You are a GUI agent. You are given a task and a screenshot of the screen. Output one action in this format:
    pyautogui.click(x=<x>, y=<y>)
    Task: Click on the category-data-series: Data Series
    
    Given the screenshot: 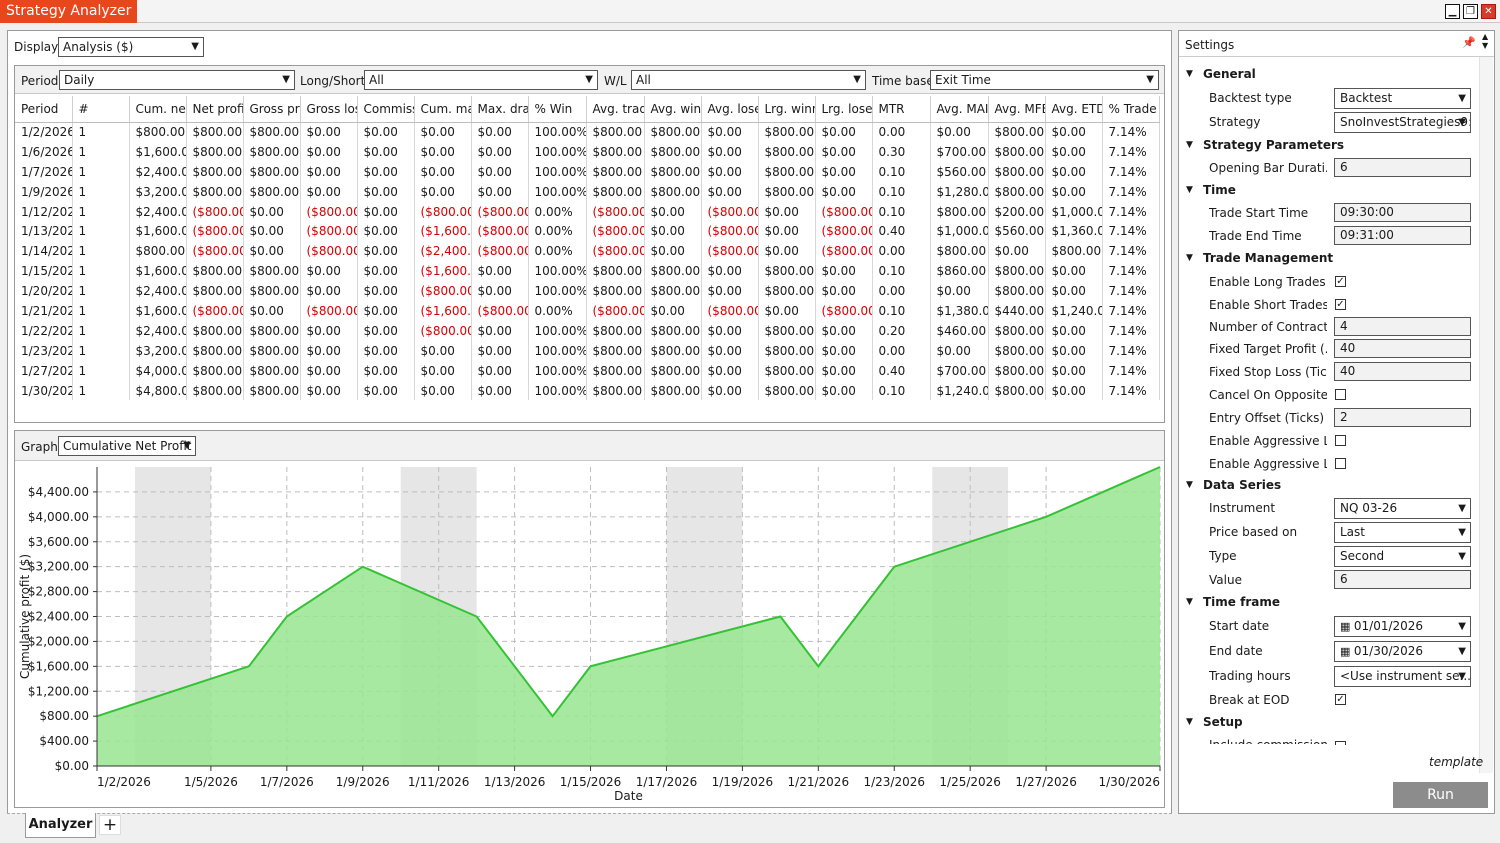 What is the action you would take?
    pyautogui.click(x=1242, y=485)
    